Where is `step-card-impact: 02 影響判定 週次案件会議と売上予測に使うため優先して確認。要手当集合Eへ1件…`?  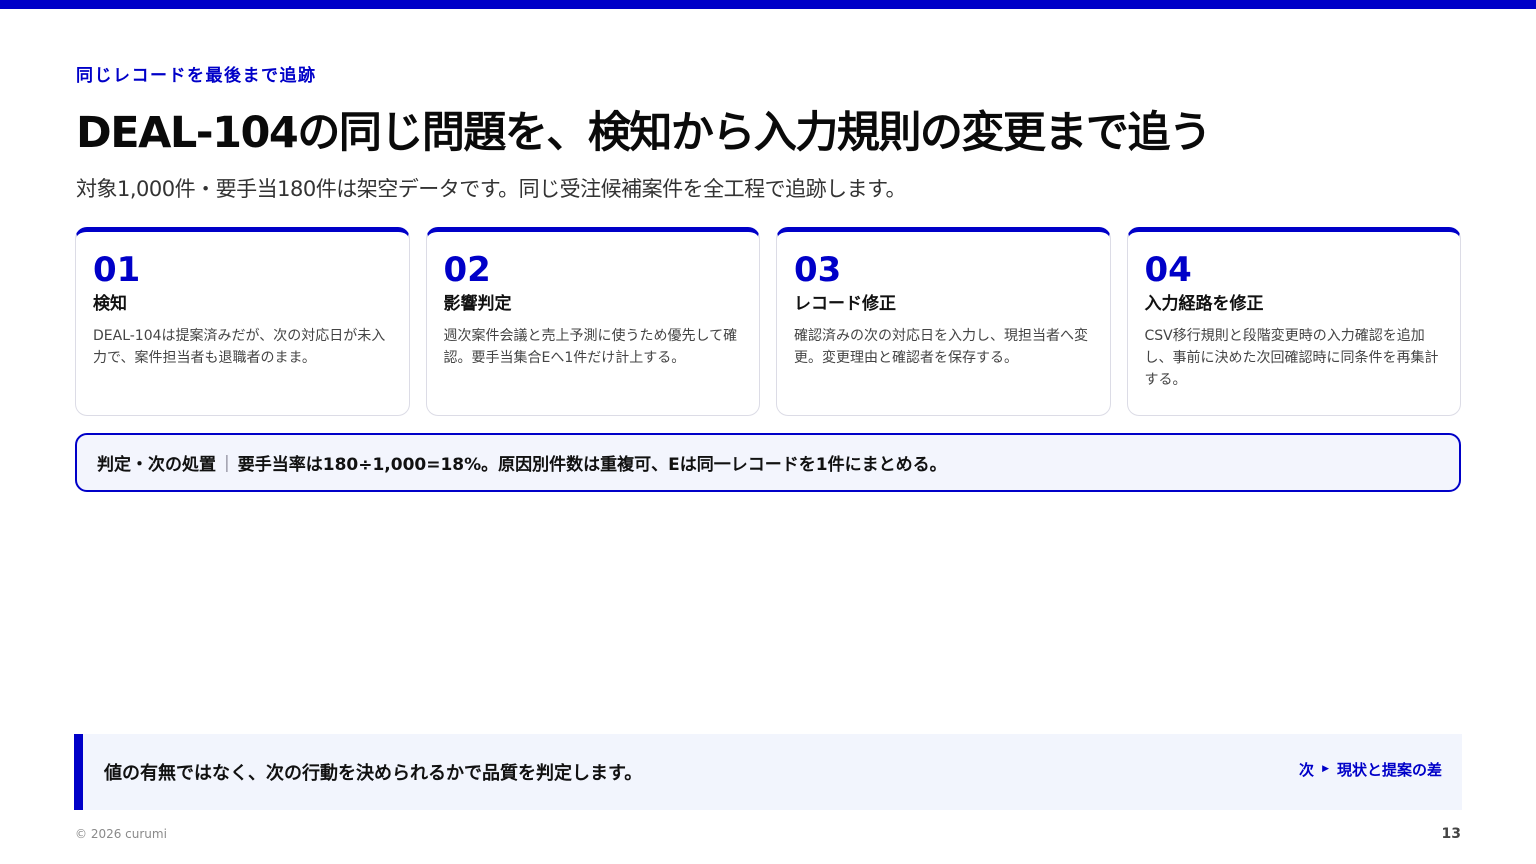
step-card-impact: 02 影響判定 週次案件会議と売上予測に使うため優先して確認。要手当集合Eへ1件… is located at coordinates (592, 321).